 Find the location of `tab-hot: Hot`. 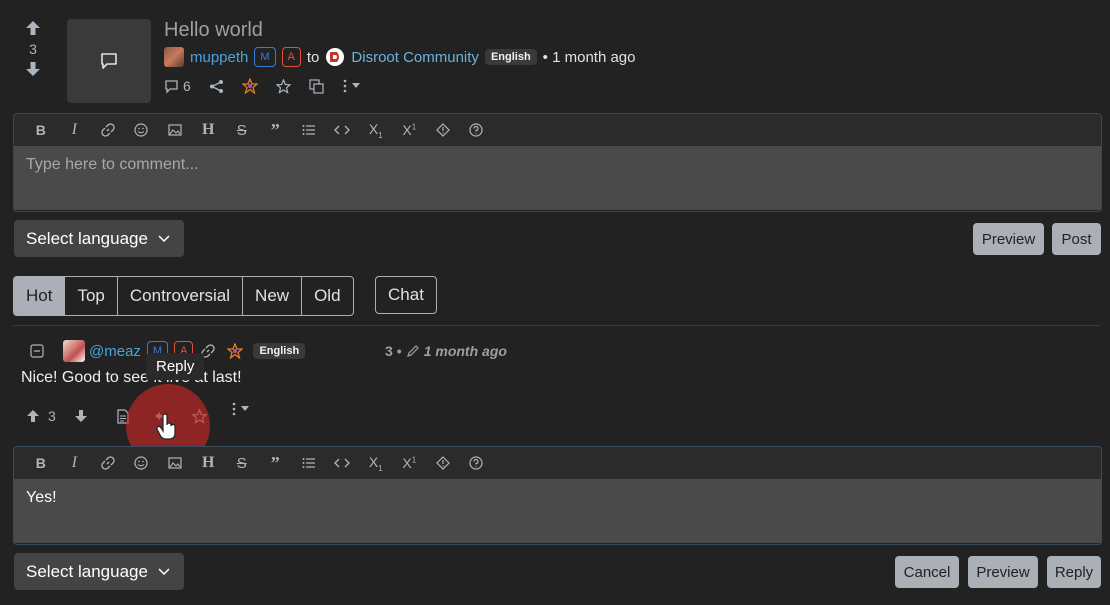

tab-hot: Hot is located at coordinates (40, 296).